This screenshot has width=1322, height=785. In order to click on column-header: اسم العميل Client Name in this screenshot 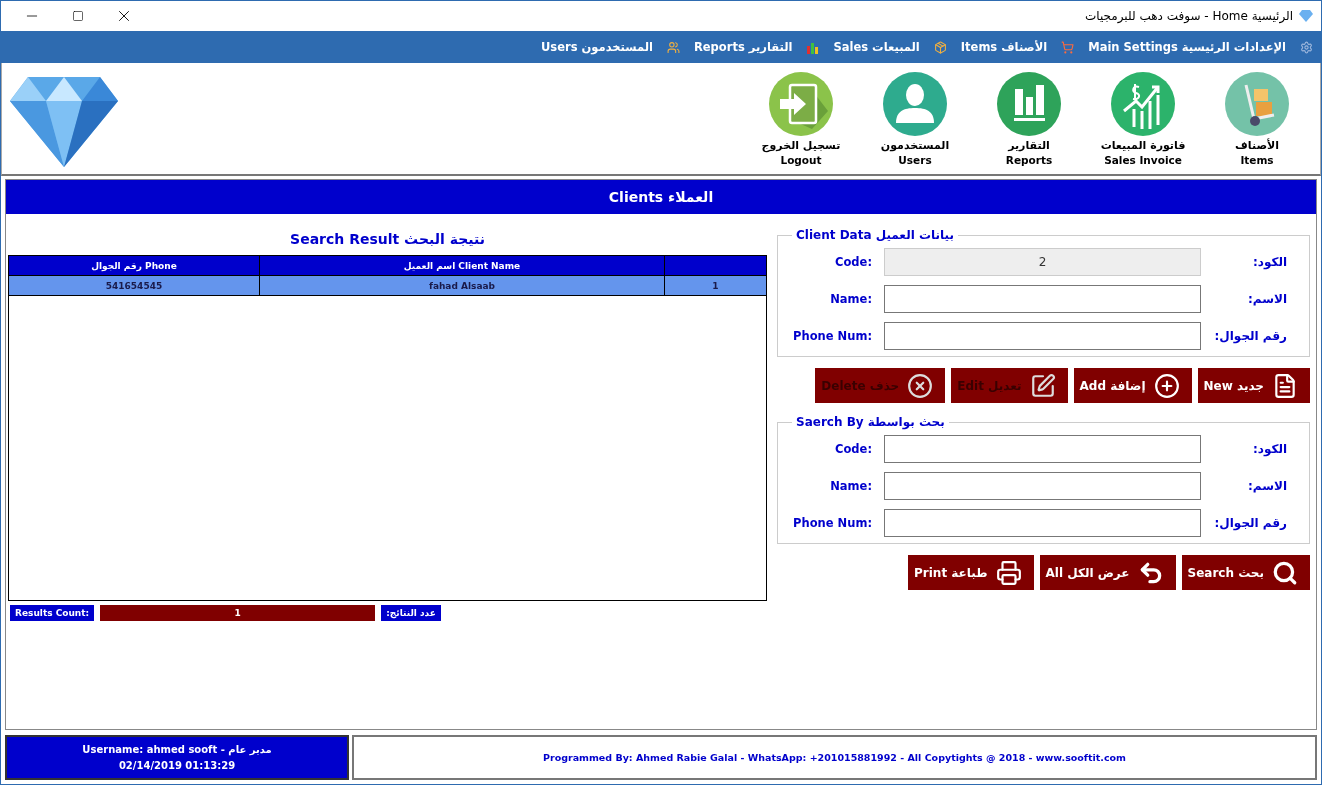, I will do `click(462, 265)`.